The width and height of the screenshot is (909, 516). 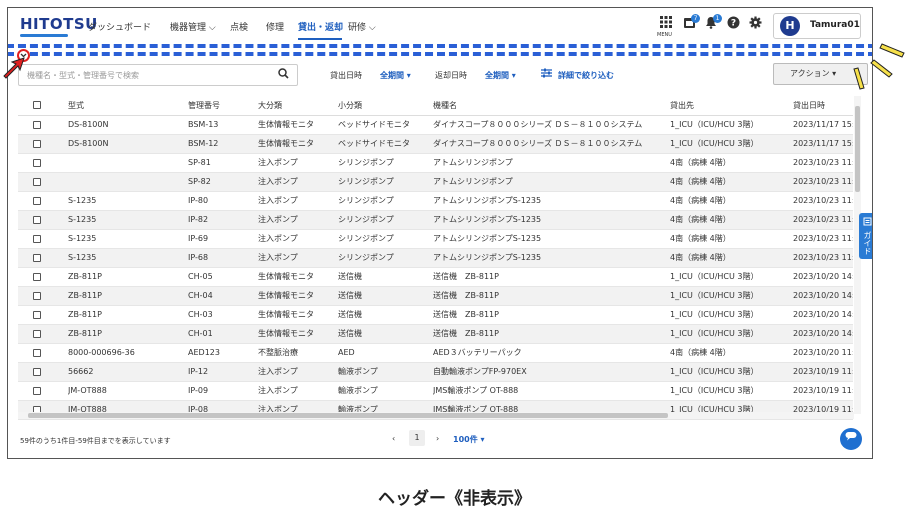 I want to click on table-cell: 2023/11/17 15:, so click(x=823, y=144).